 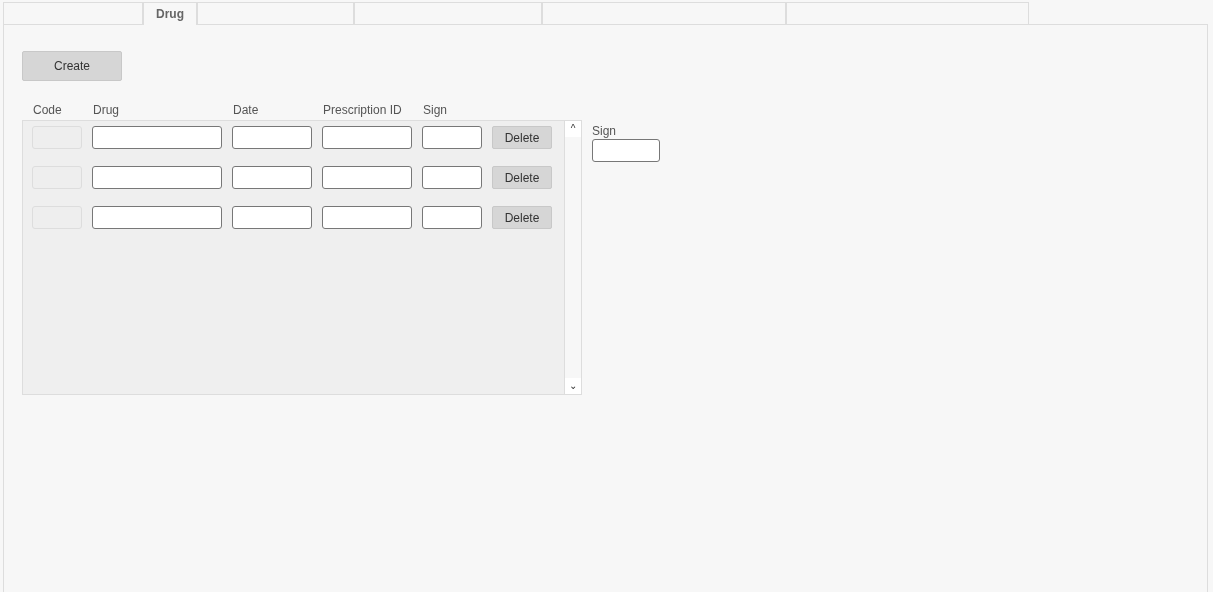 What do you see at coordinates (106, 110) in the screenshot?
I see `column-header: Drug` at bounding box center [106, 110].